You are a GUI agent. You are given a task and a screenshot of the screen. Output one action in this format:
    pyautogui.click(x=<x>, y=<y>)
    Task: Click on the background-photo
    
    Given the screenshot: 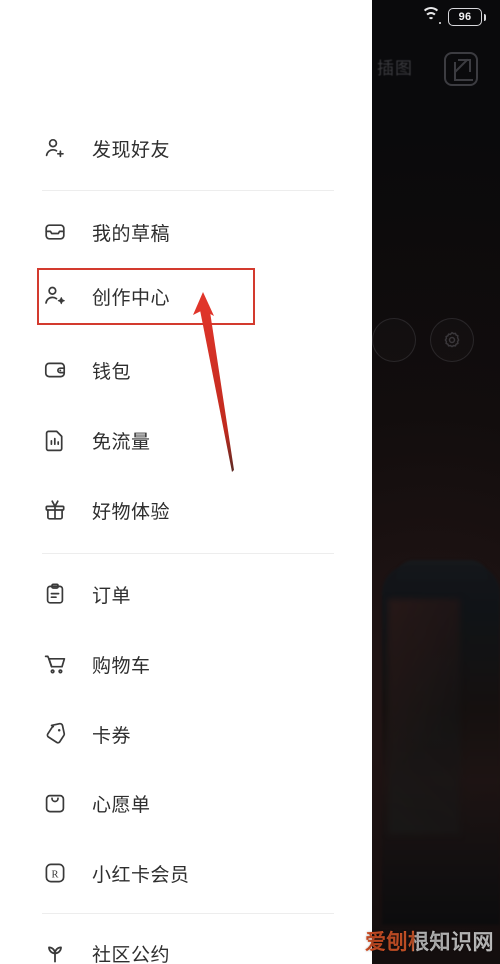 What is the action you would take?
    pyautogui.click(x=441, y=745)
    